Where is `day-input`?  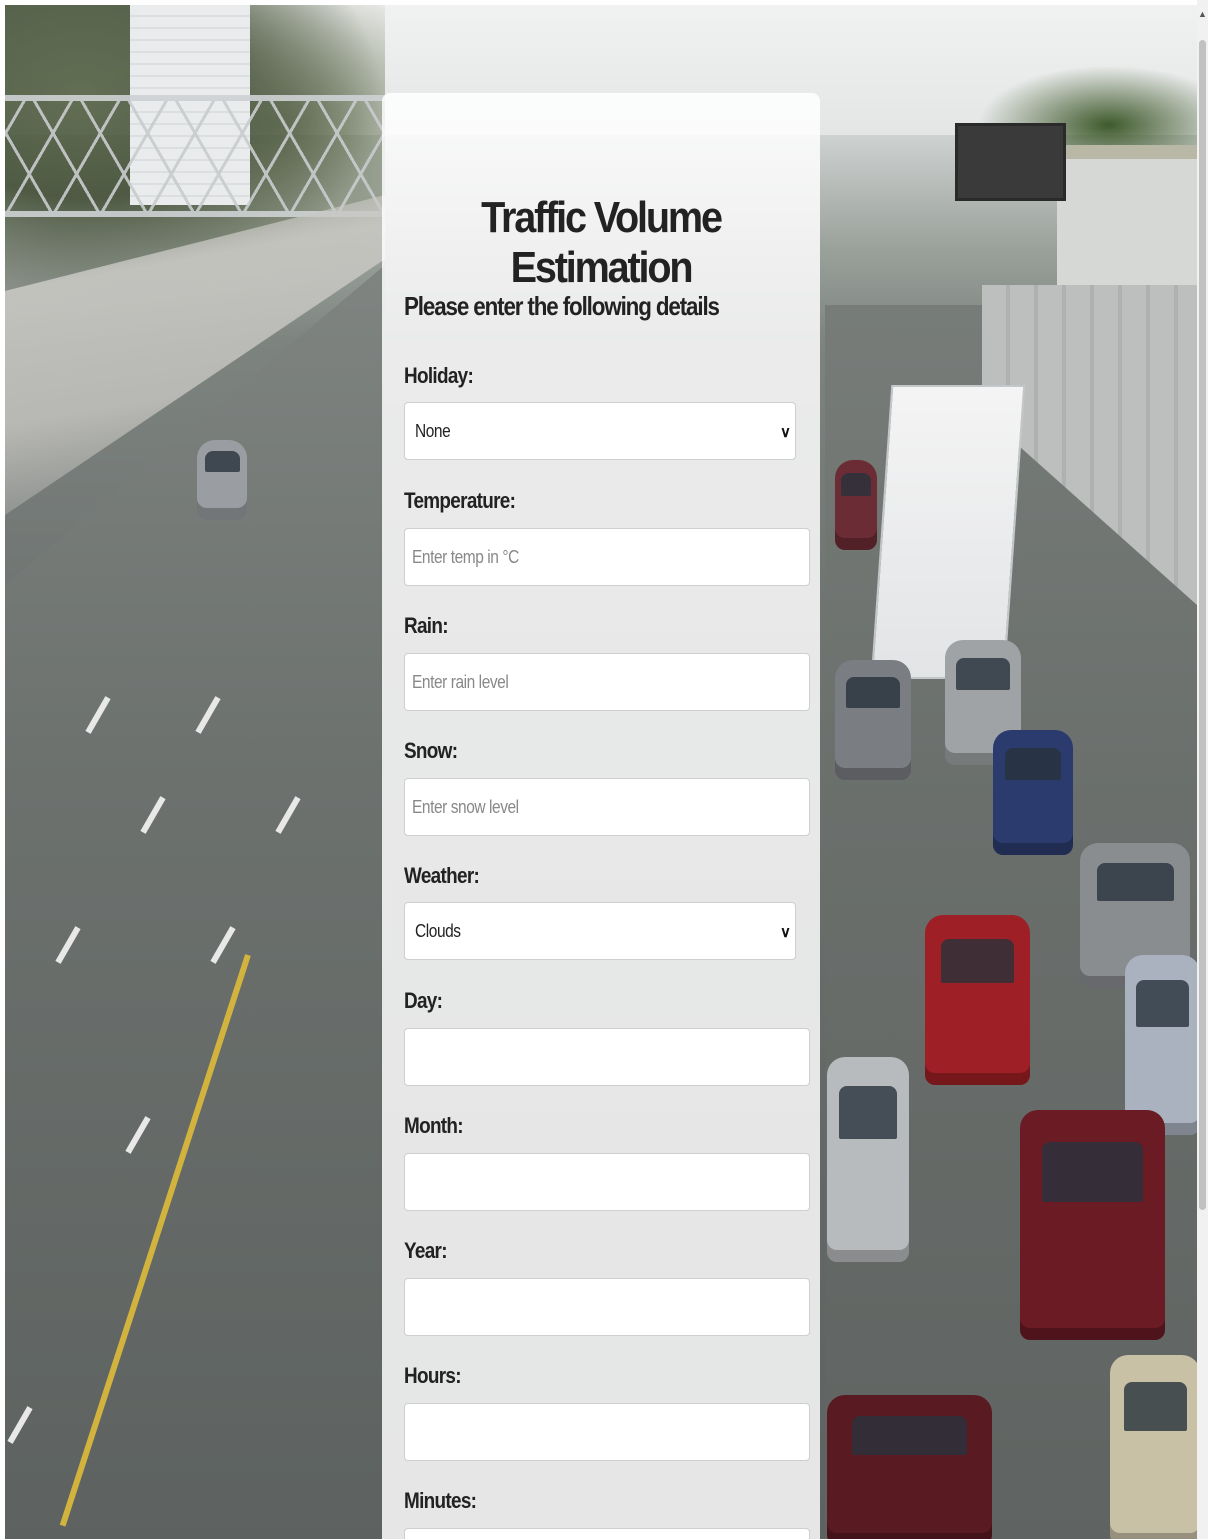 day-input is located at coordinates (607, 1057).